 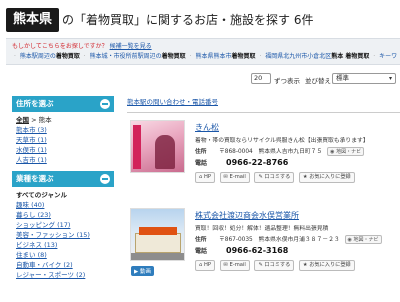 I want to click on genre-item: 美容・ファッション (15), so click(x=63, y=235).